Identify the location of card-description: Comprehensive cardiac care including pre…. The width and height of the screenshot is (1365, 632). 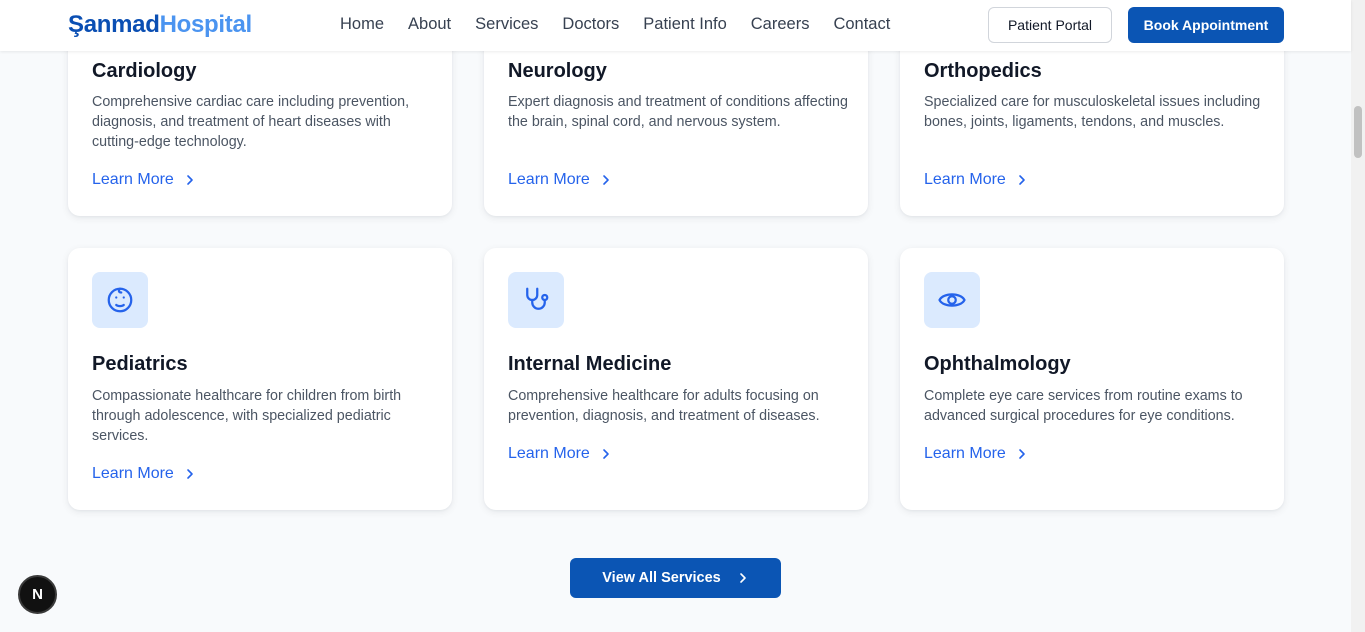
(251, 122).